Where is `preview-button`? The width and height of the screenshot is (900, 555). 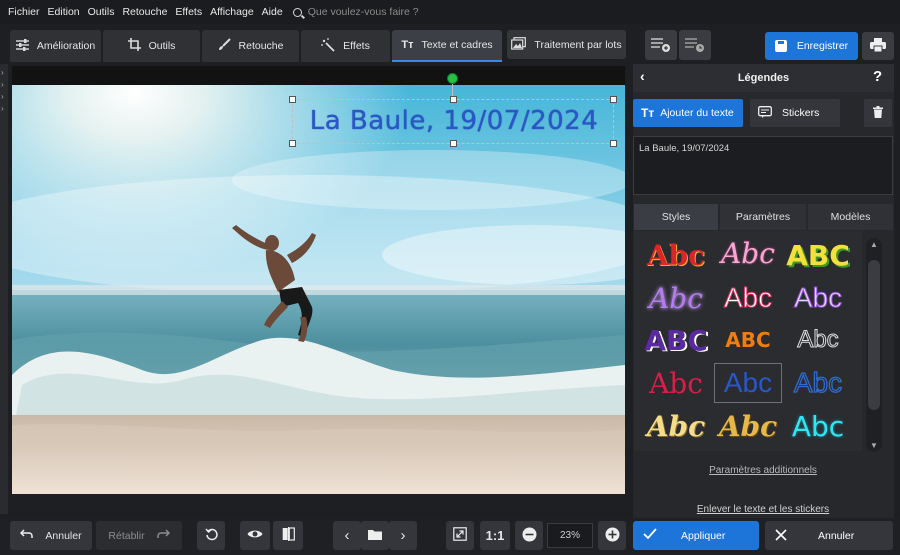
preview-button is located at coordinates (255, 535).